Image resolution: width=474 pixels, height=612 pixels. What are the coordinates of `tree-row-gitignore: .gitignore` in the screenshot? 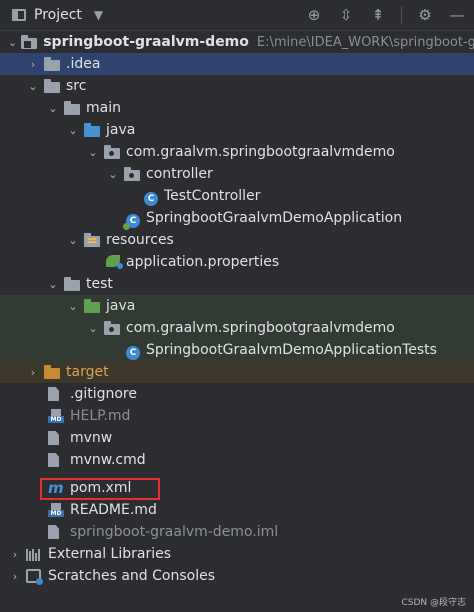 It's located at (237, 394).